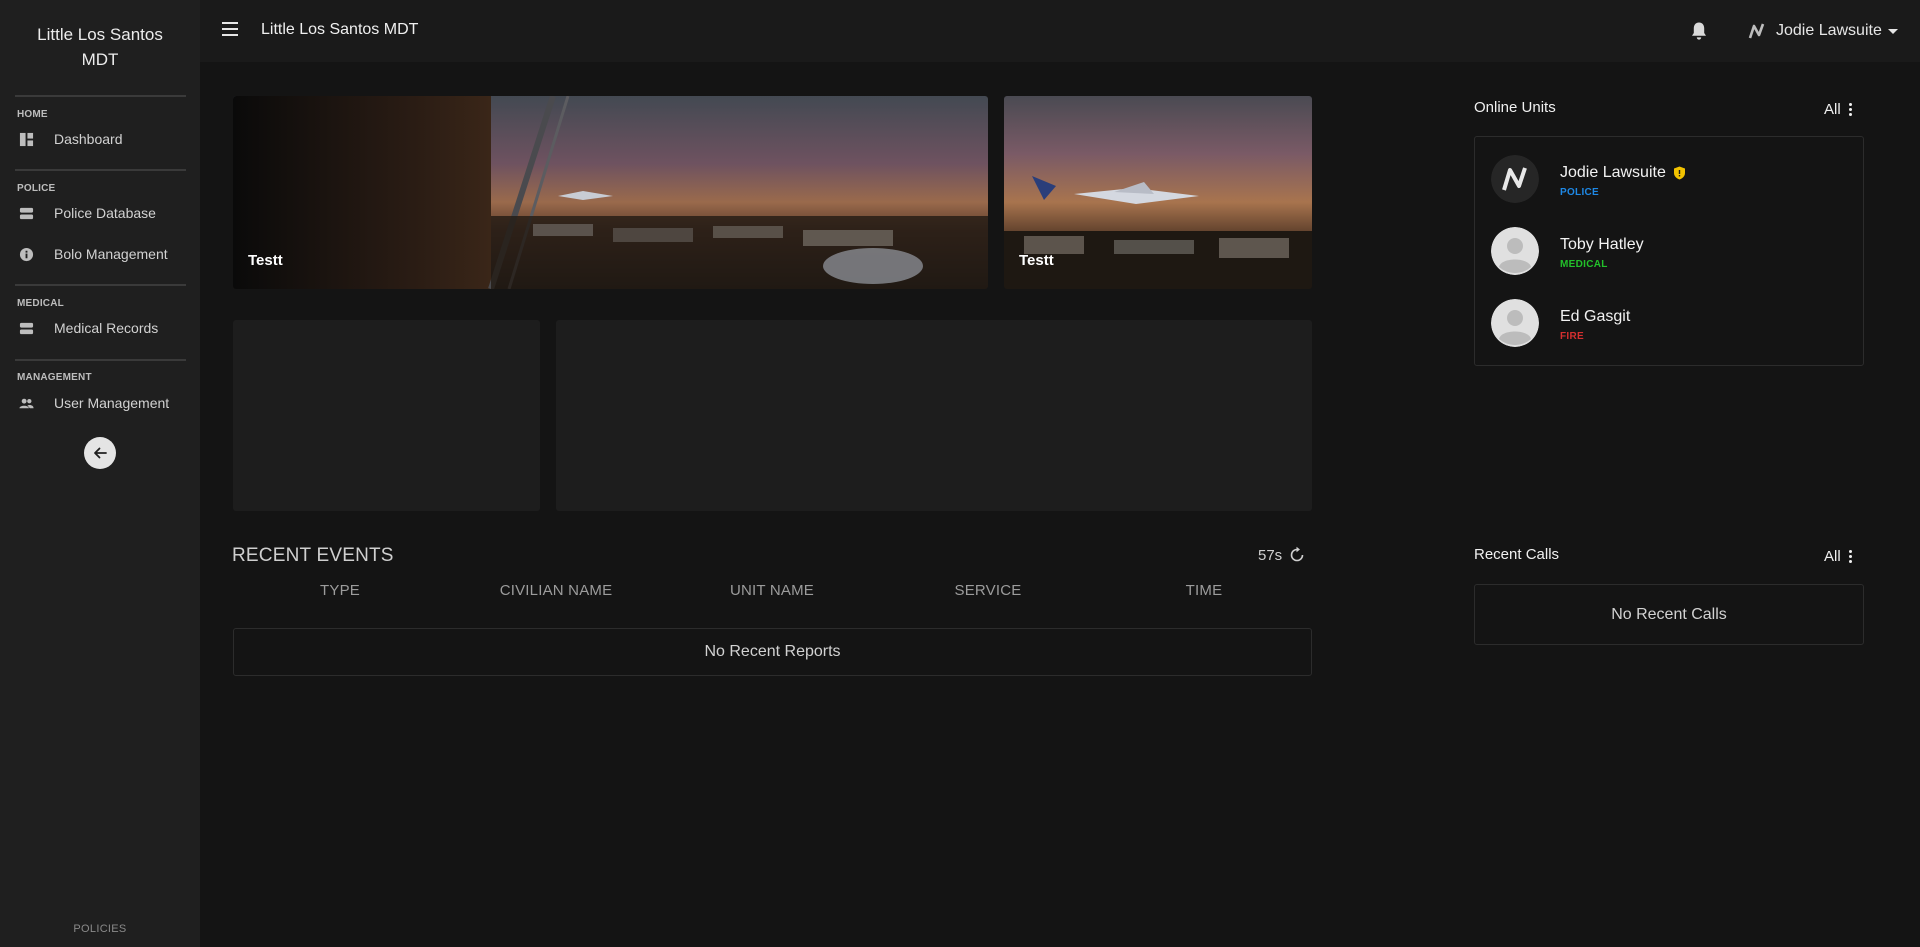 Image resolution: width=1920 pixels, height=947 pixels. What do you see at coordinates (1829, 30) in the screenshot?
I see `user-name: Jodie Lawsuite` at bounding box center [1829, 30].